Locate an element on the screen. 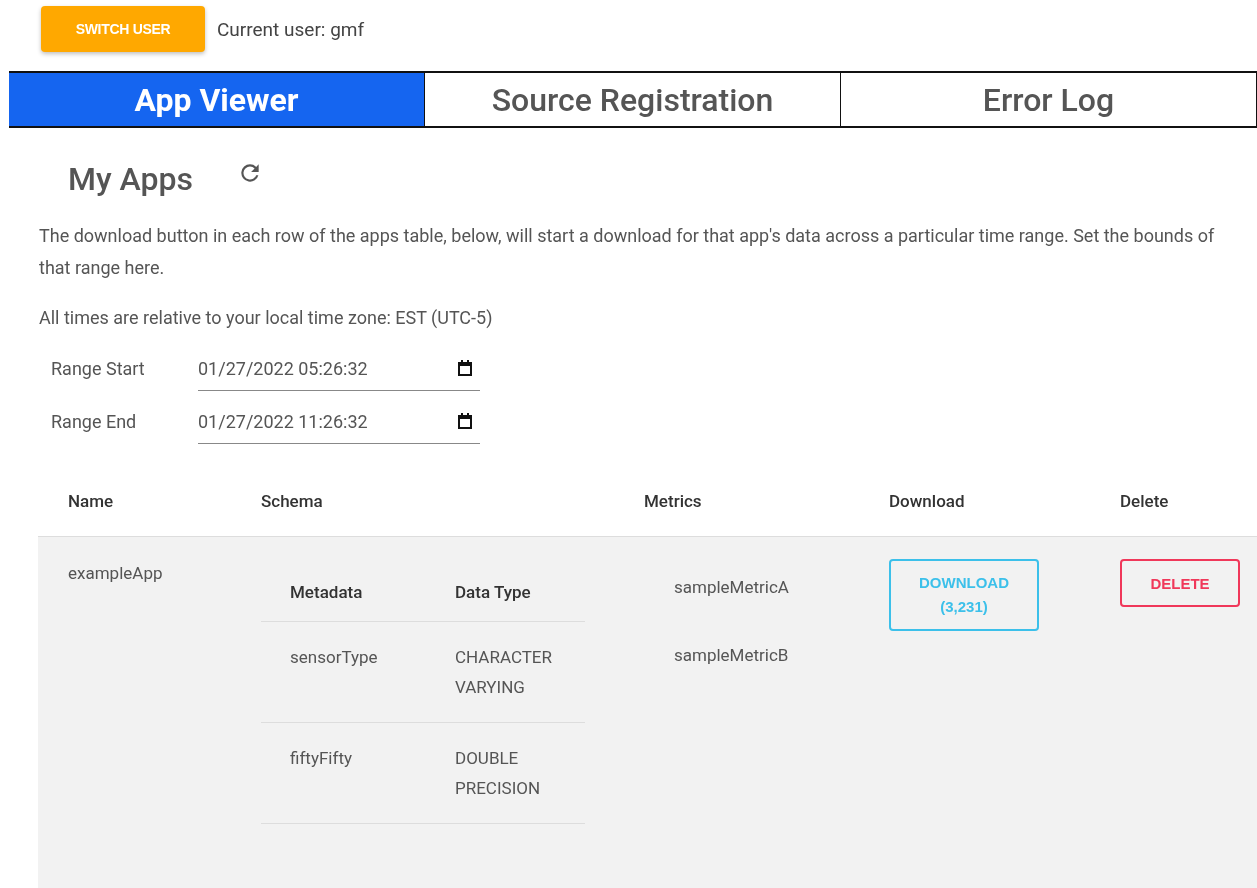 The width and height of the screenshot is (1257, 888). section-title: My Apps is located at coordinates (130, 179).